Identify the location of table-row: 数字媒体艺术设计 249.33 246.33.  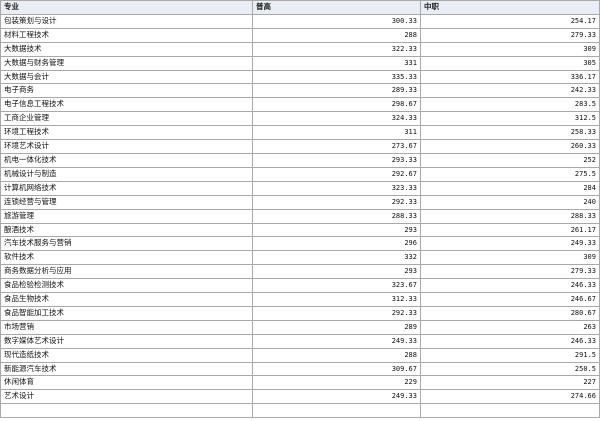
(300, 341).